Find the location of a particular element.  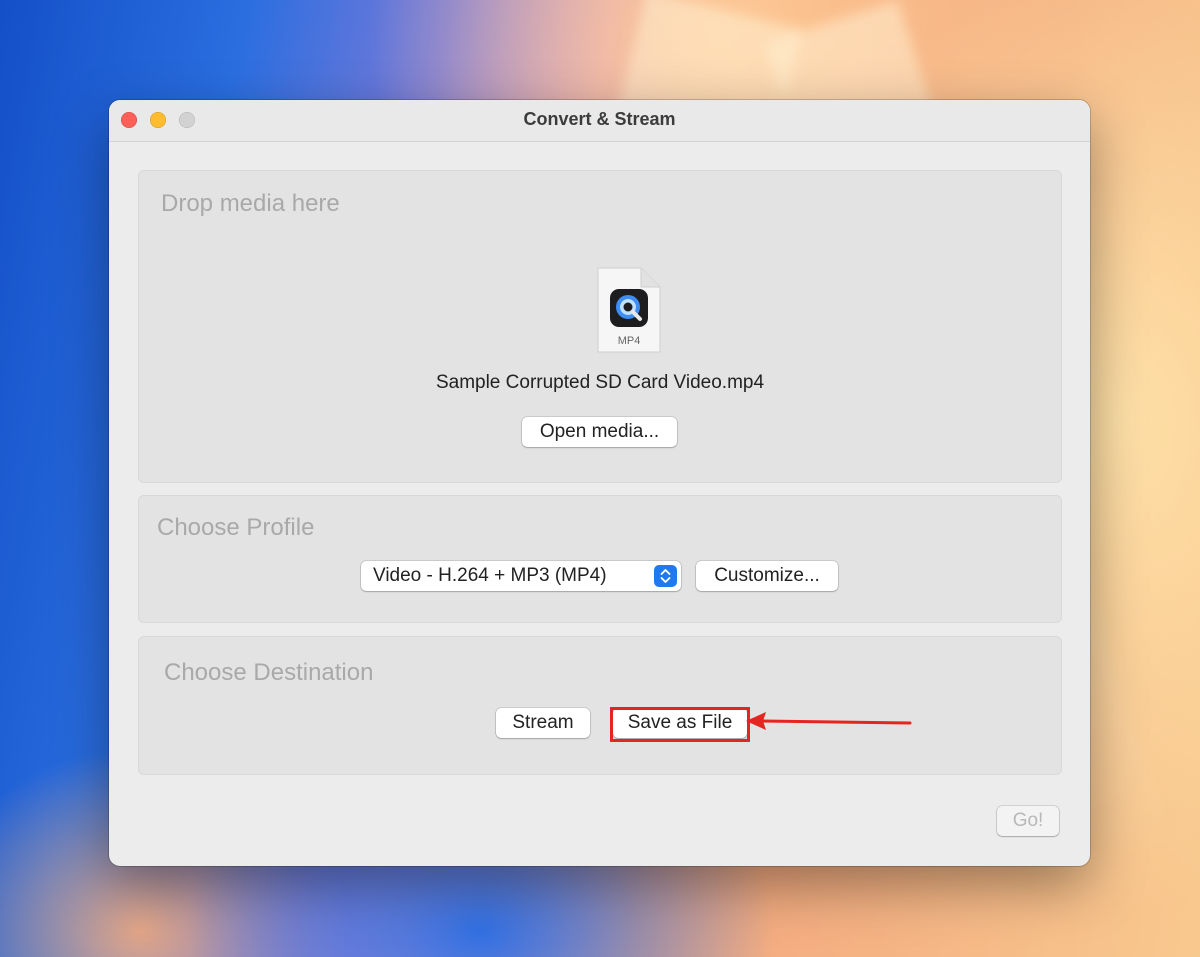

window-title: Convert & Stream is located at coordinates (599, 119).